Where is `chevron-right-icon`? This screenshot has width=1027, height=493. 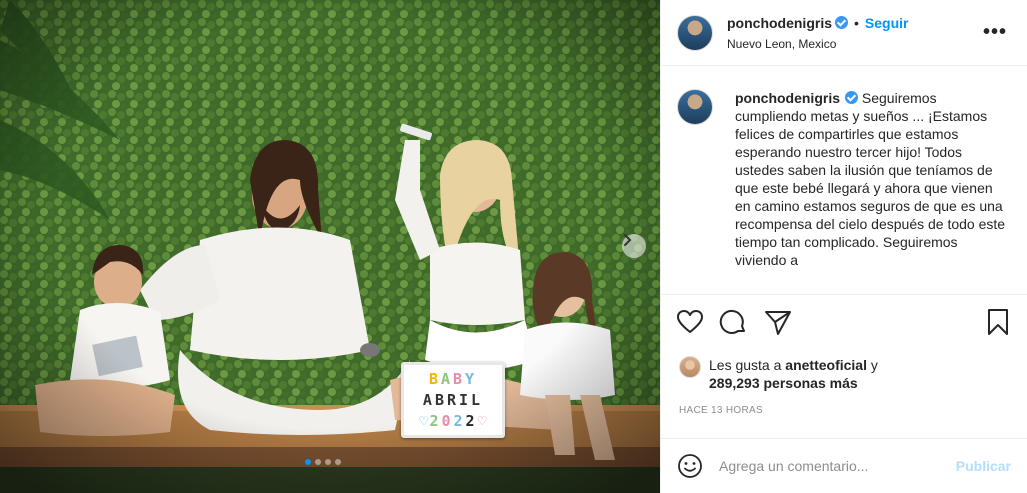
chevron-right-icon is located at coordinates (628, 240).